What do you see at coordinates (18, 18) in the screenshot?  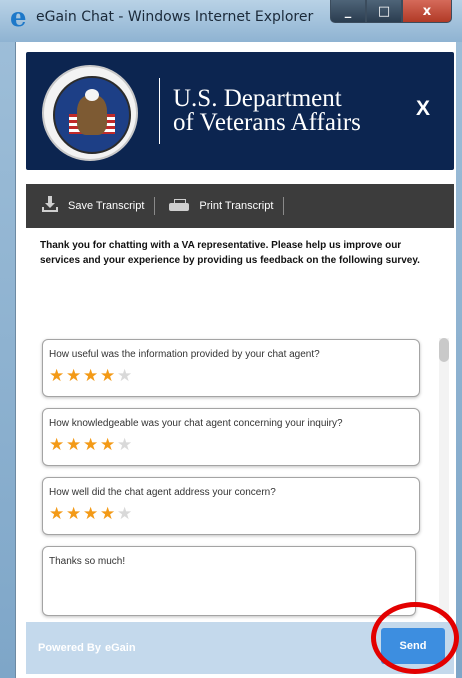 I see `ie-logo-icon: e` at bounding box center [18, 18].